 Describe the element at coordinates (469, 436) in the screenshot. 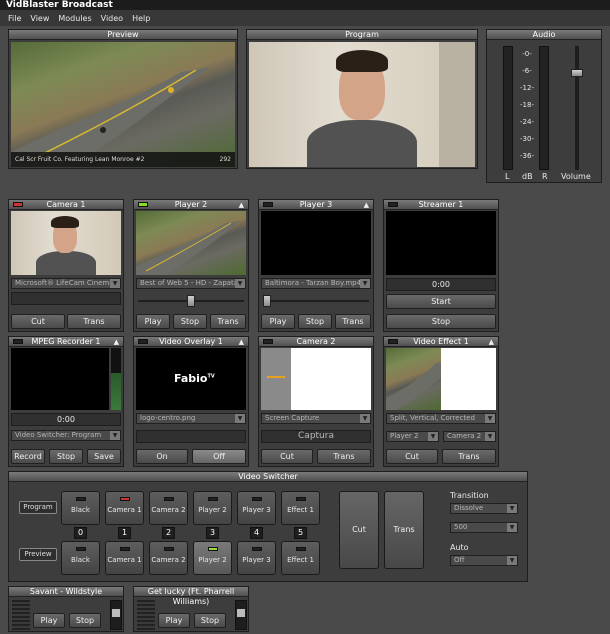

I see `effect1-src-b-dropdown: Camera 2 ▼` at that location.